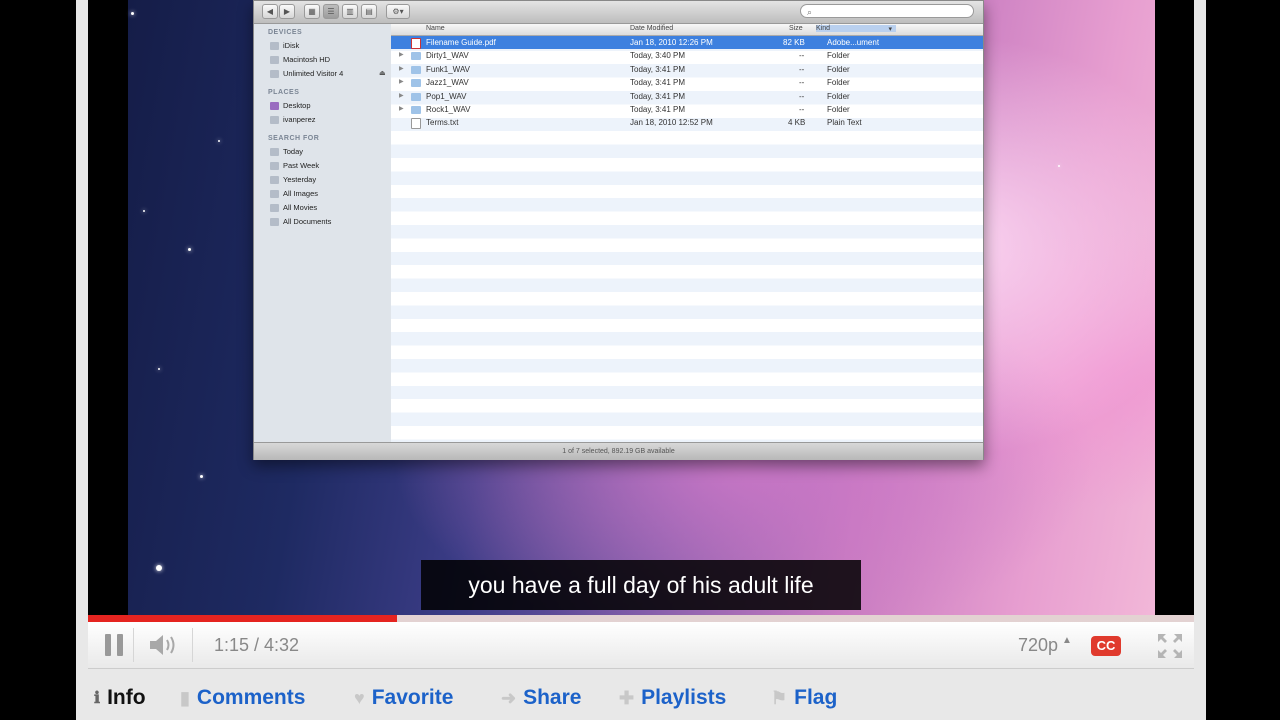  I want to click on file-row: ▶ Funk1_WAV Today, 3:41 PM -- Folder, so click(687, 69).